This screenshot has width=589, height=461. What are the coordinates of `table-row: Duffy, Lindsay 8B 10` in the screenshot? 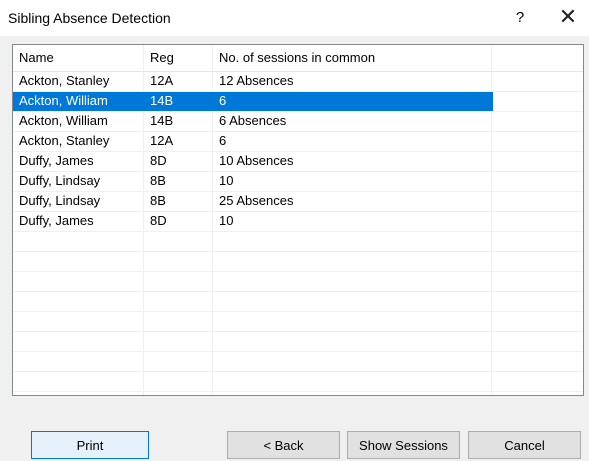 It's located at (253, 181).